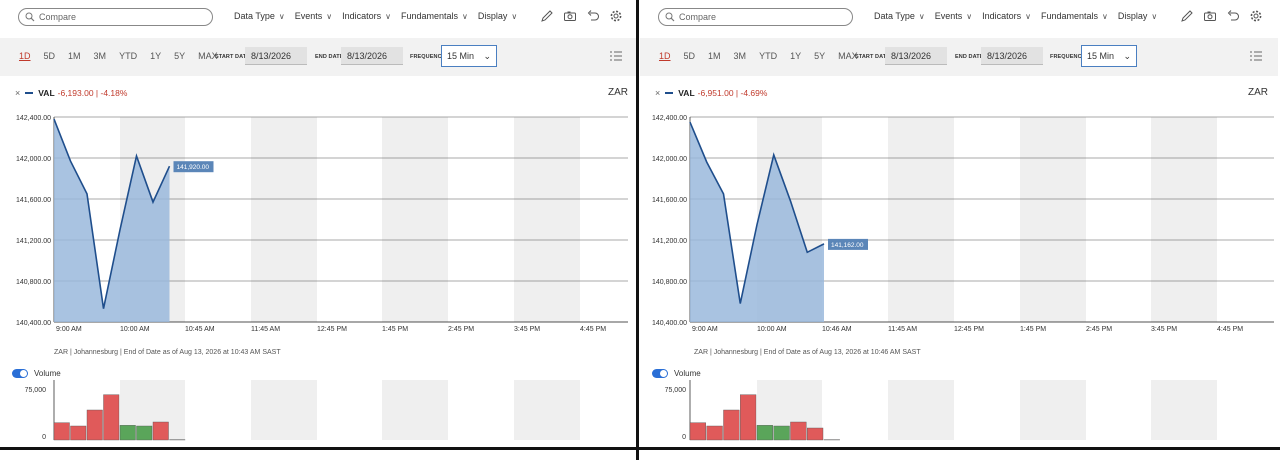  Describe the element at coordinates (200, 329) in the screenshot. I see `x-tick-label: 10:45 AM` at that location.